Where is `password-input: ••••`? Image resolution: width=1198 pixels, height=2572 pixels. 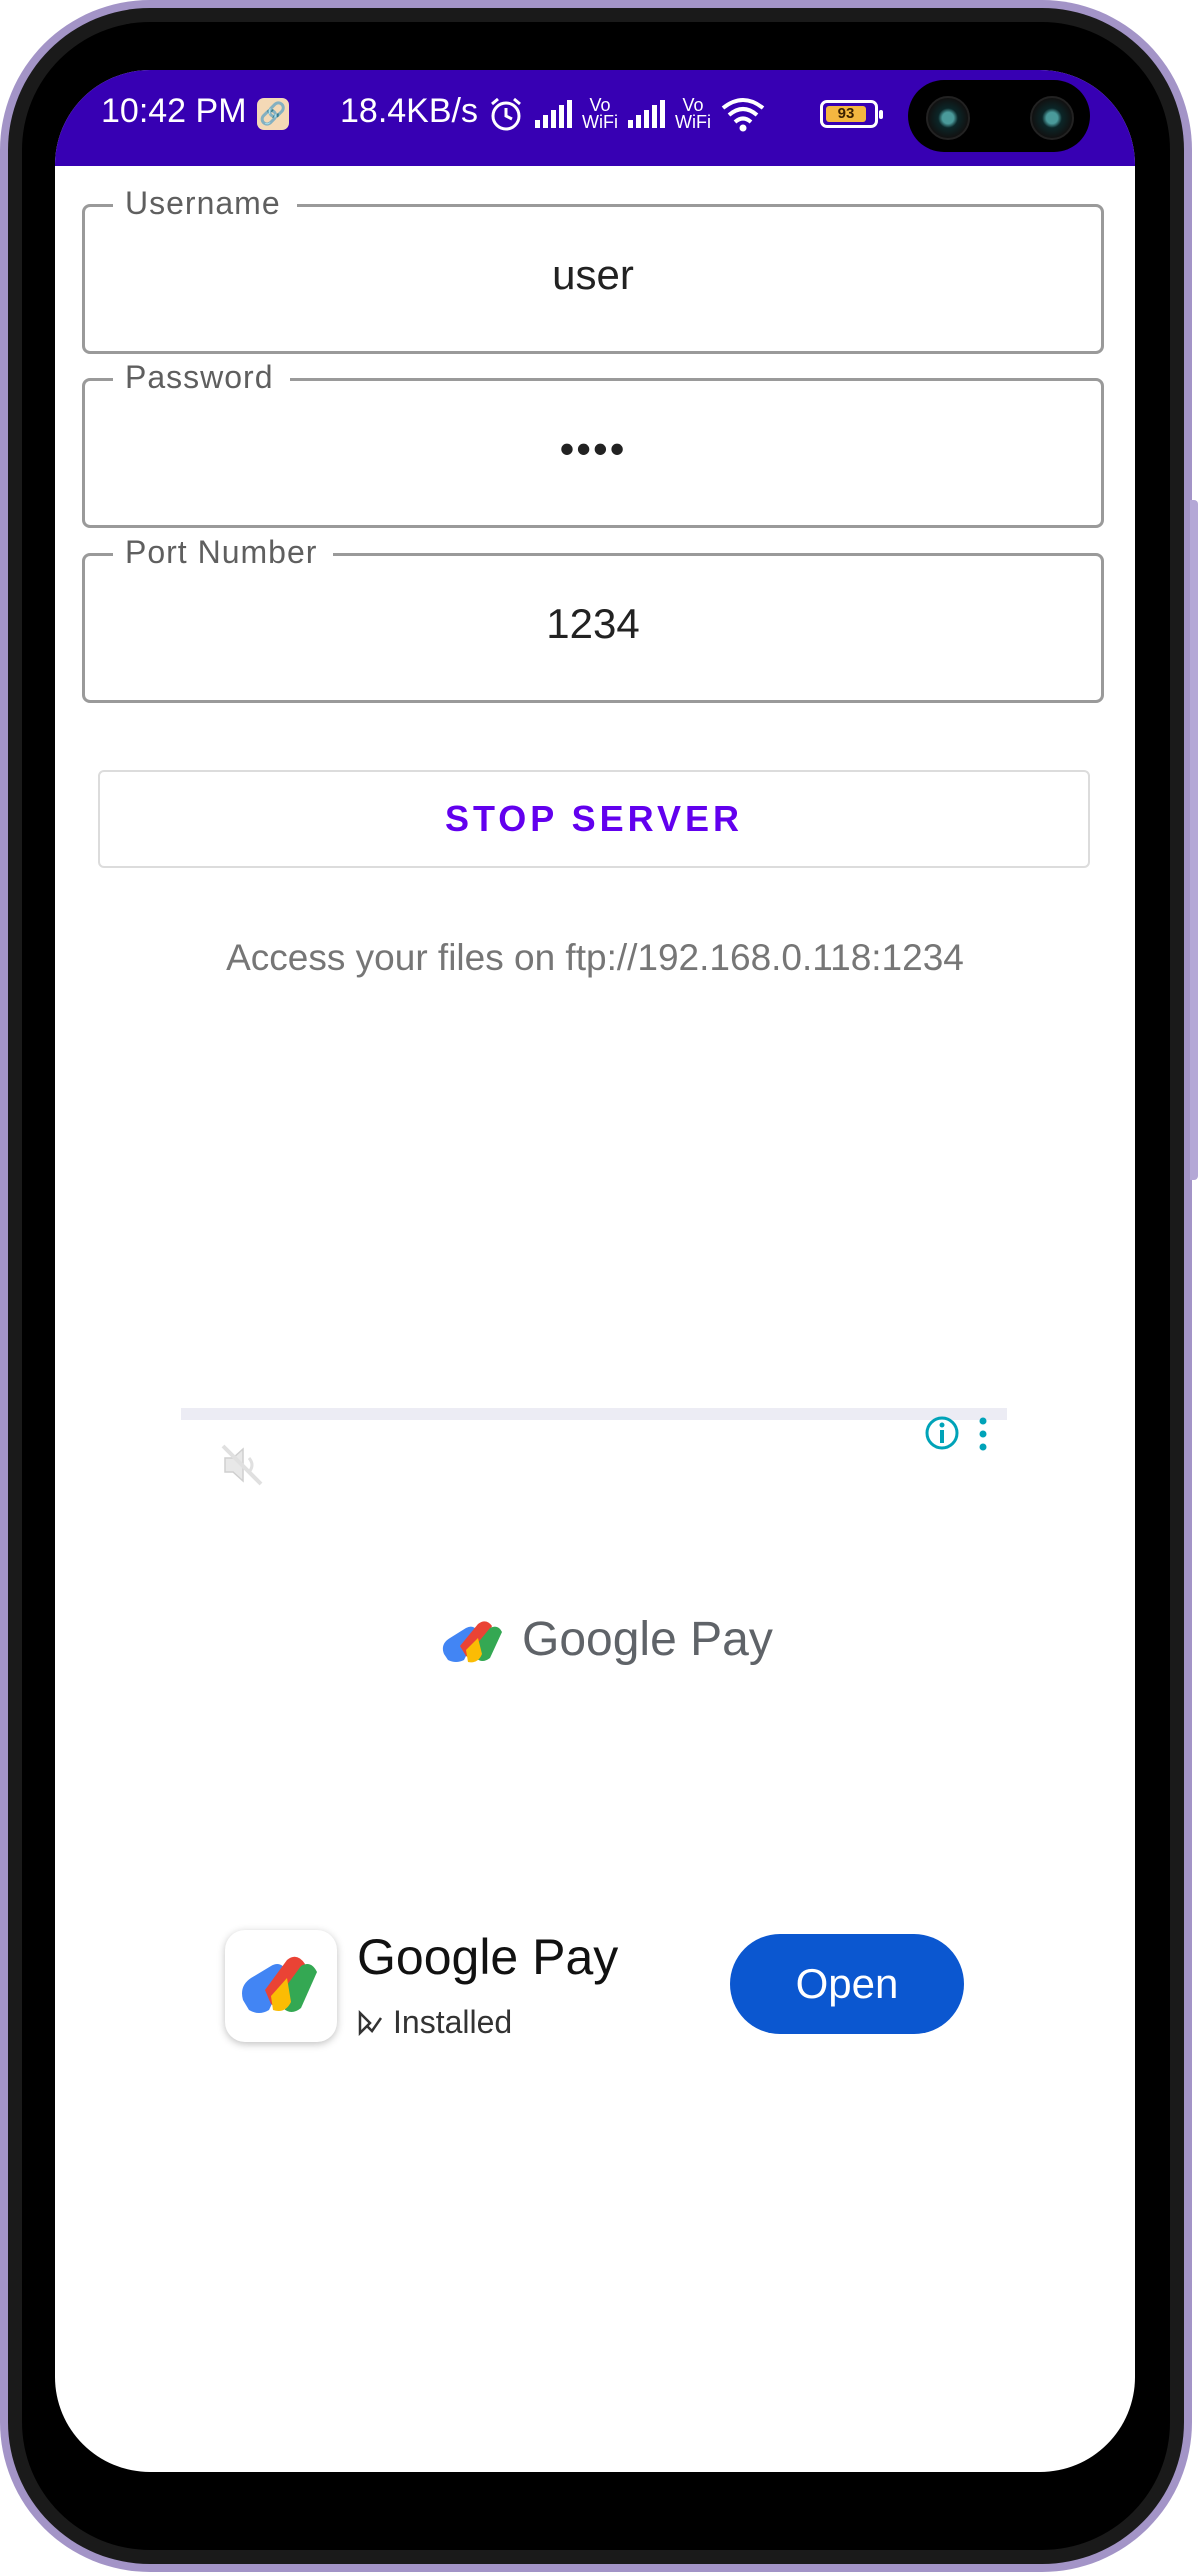 password-input: •••• is located at coordinates (593, 449).